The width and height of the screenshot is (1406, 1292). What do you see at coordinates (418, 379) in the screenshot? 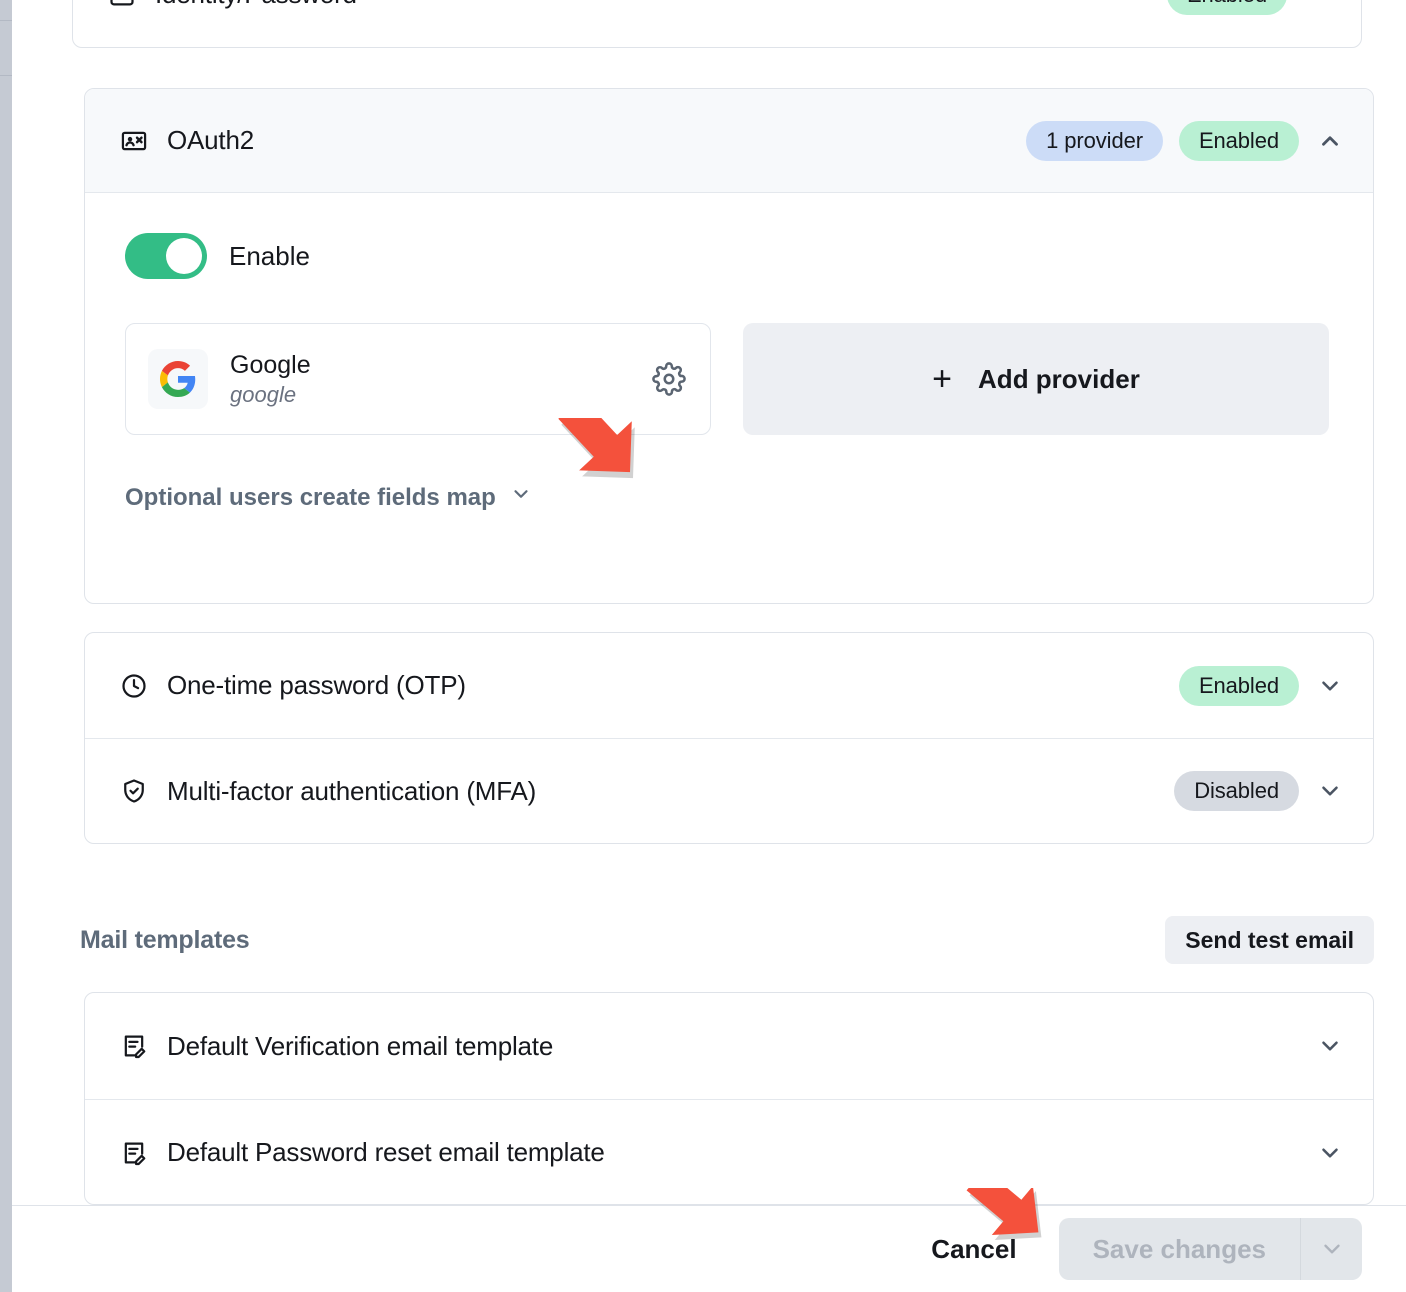
I see `provider-card-google: Google google` at bounding box center [418, 379].